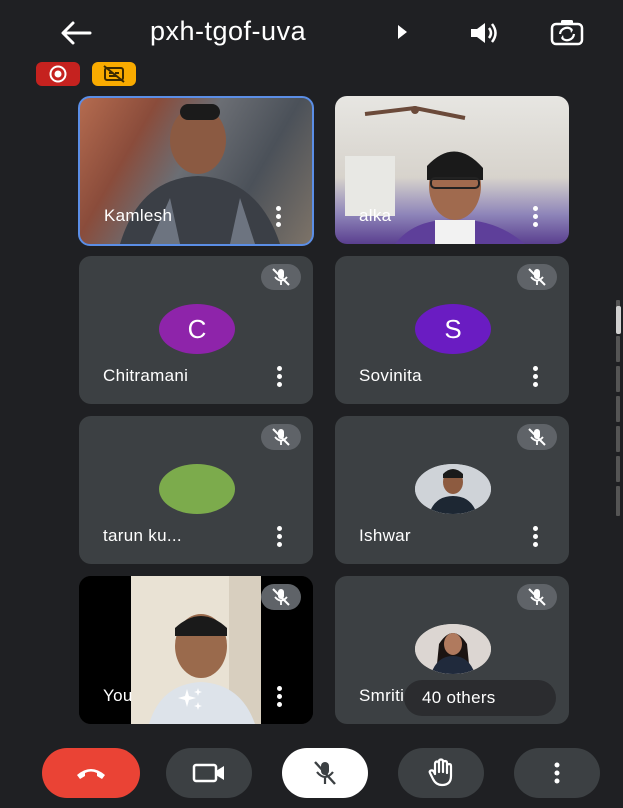  I want to click on microphone-button, so click(325, 773).